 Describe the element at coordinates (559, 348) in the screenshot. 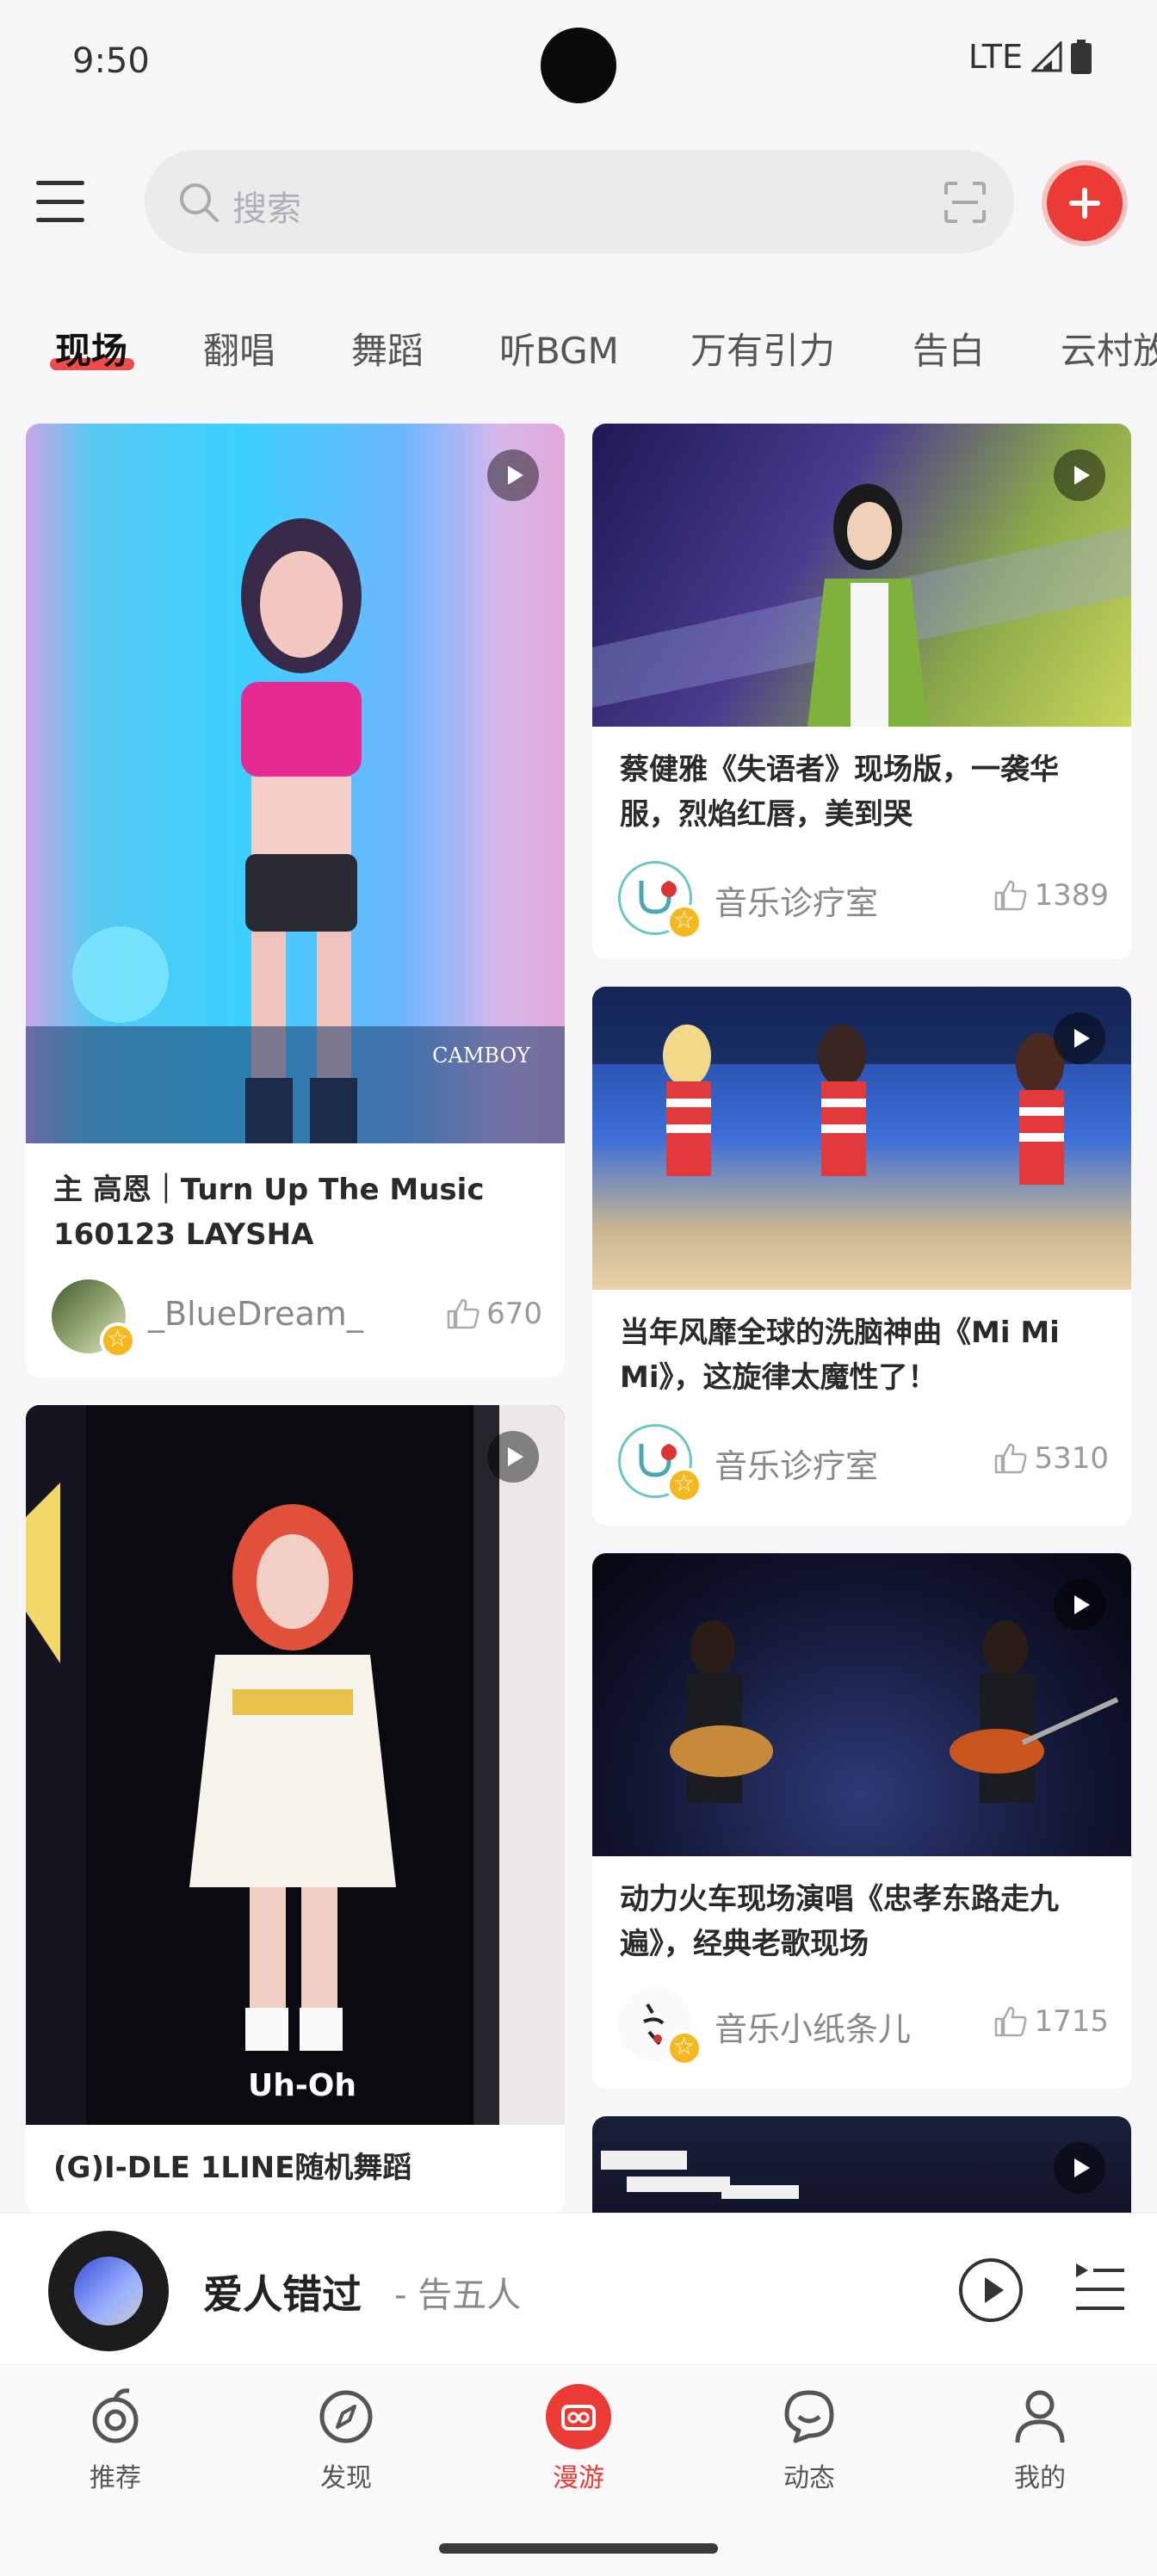

I see `tab-bgm: 听BGM` at that location.